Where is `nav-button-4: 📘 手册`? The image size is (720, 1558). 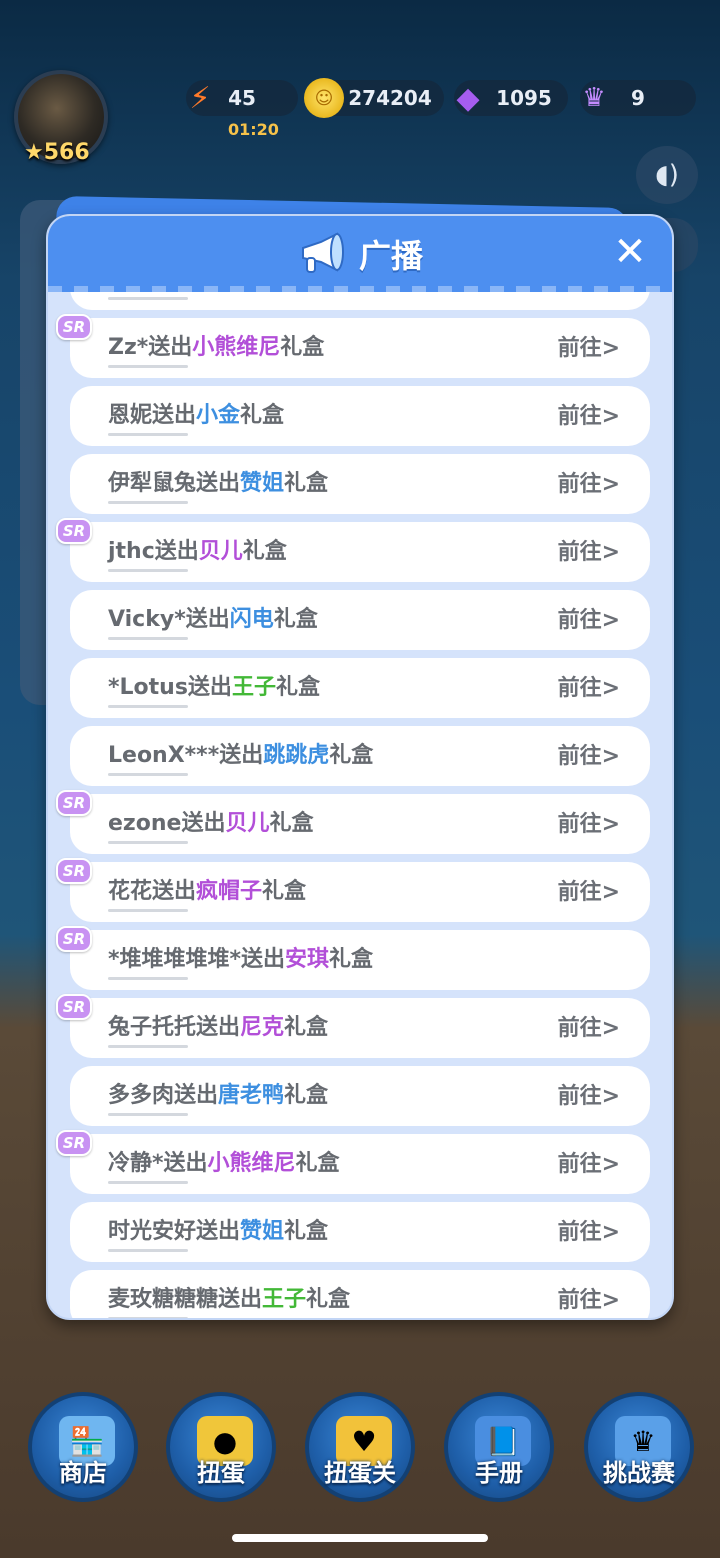
nav-button-4: 📘 手册 is located at coordinates (499, 1447).